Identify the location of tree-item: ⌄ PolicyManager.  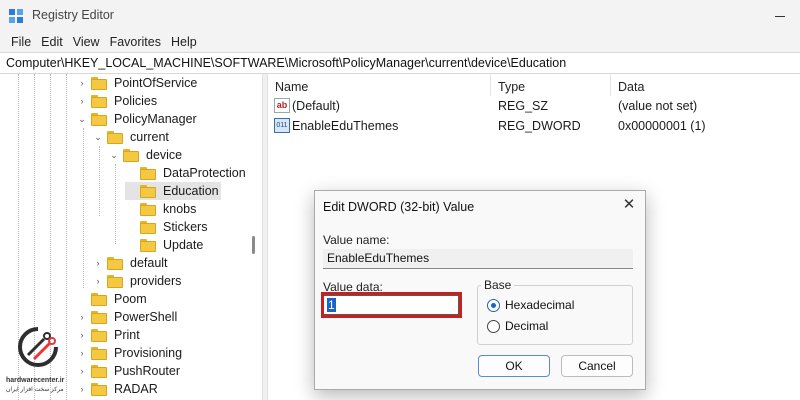
(137, 119).